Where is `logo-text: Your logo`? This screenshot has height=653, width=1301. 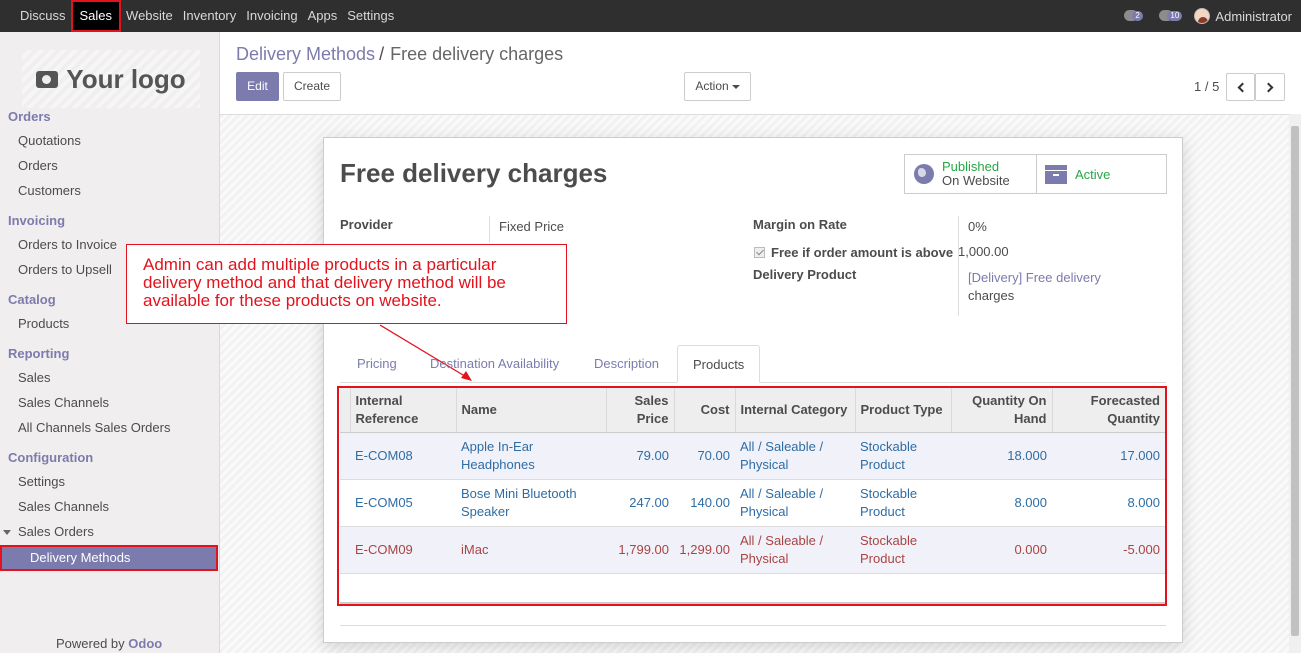
logo-text: Your logo is located at coordinates (126, 78).